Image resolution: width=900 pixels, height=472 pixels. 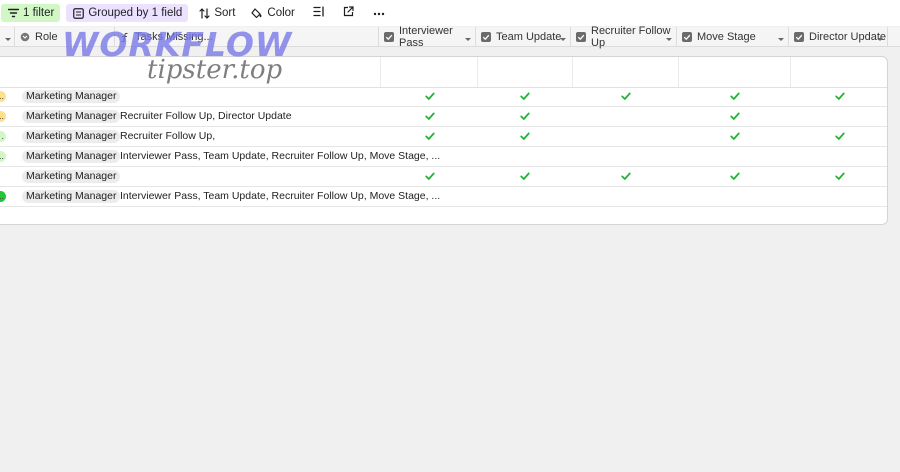 I want to click on single-select-icon, so click(x=25, y=37).